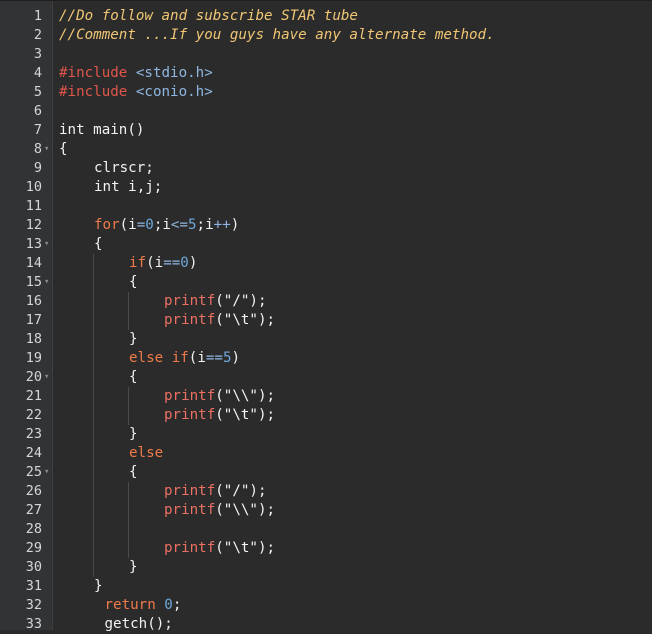 Image resolution: width=652 pixels, height=634 pixels. Describe the element at coordinates (33, 244) in the screenshot. I see `line-number: 13` at that location.